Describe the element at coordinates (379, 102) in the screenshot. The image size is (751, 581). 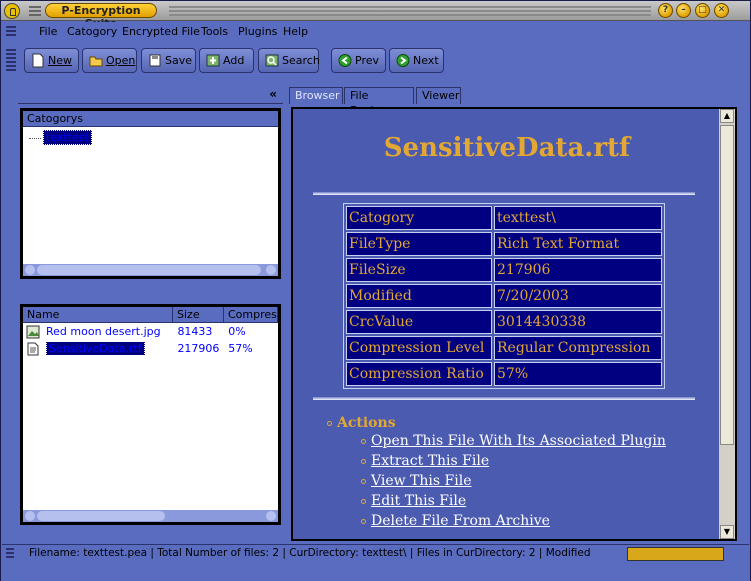
I see `tab-file-explorer: File Explorer` at that location.